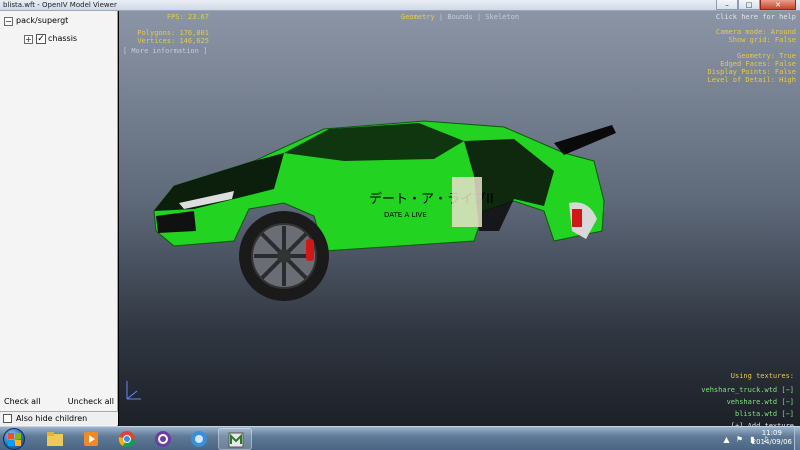  I want to click on tree-node-root: − pack/supergt, so click(36, 21).